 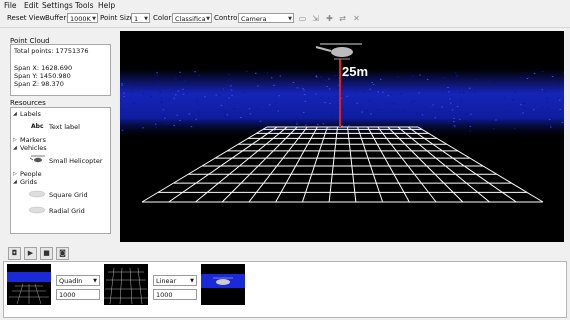 I want to click on add-camera-icon: ◙, so click(x=62, y=253).